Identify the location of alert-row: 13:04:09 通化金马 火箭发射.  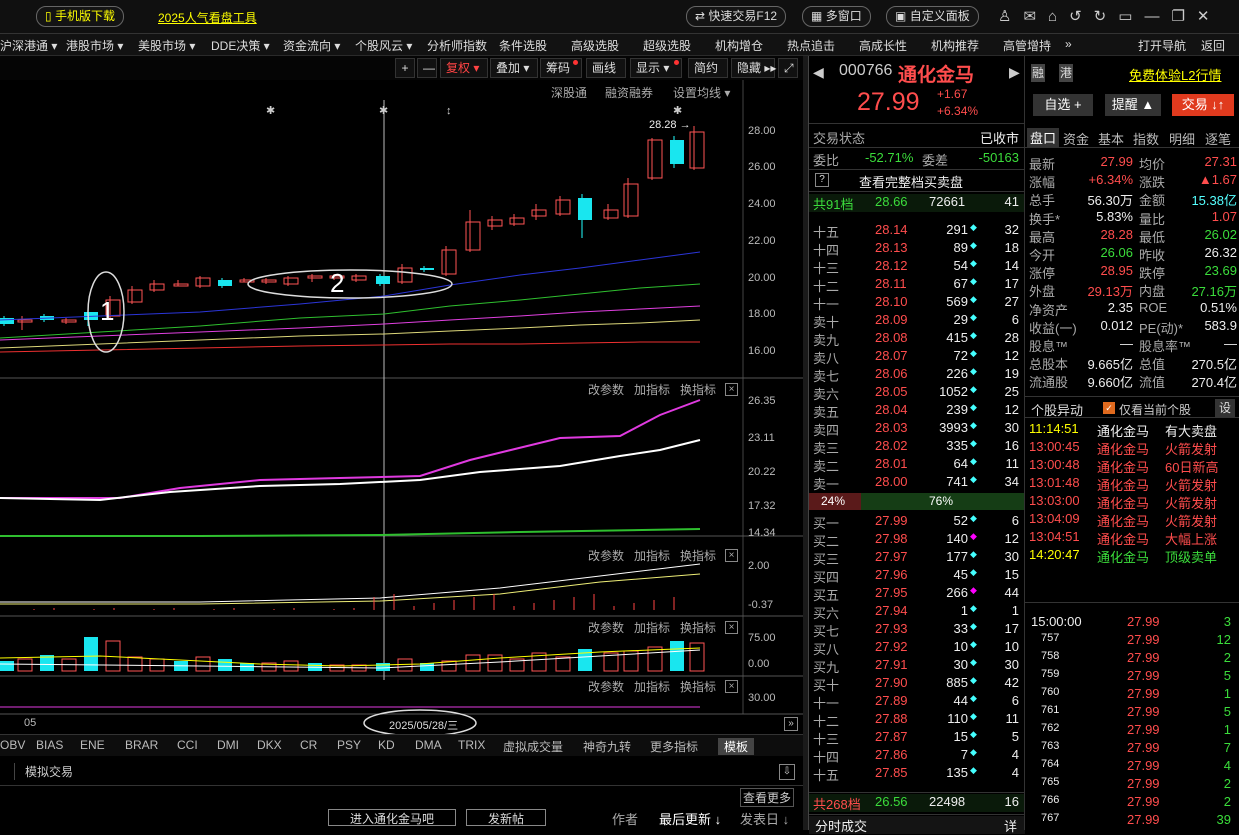
(1133, 520).